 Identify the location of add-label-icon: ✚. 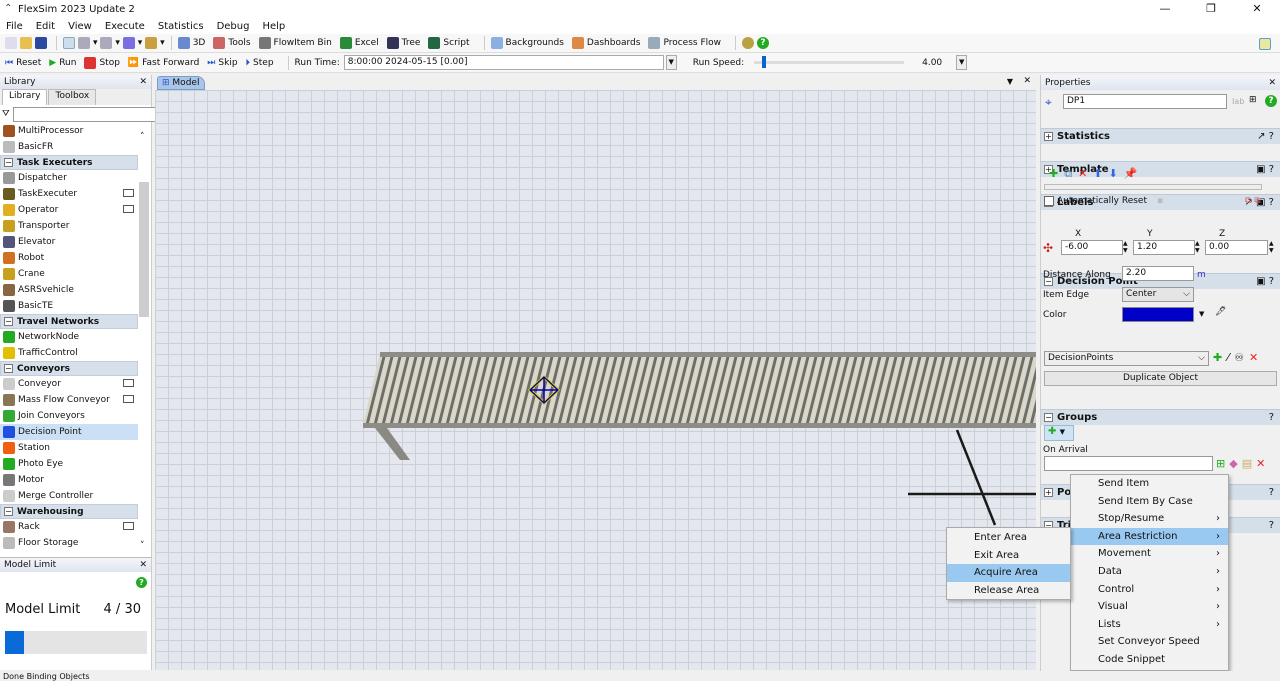
(1053, 174).